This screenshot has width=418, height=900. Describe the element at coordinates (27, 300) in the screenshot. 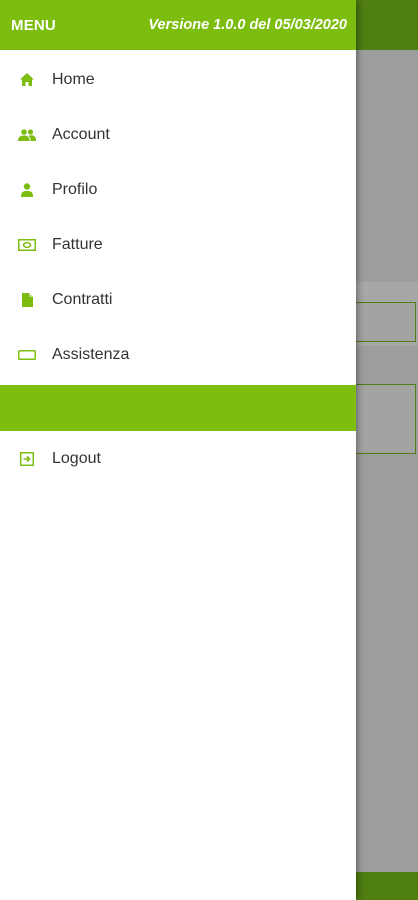

I see `document-icon` at that location.